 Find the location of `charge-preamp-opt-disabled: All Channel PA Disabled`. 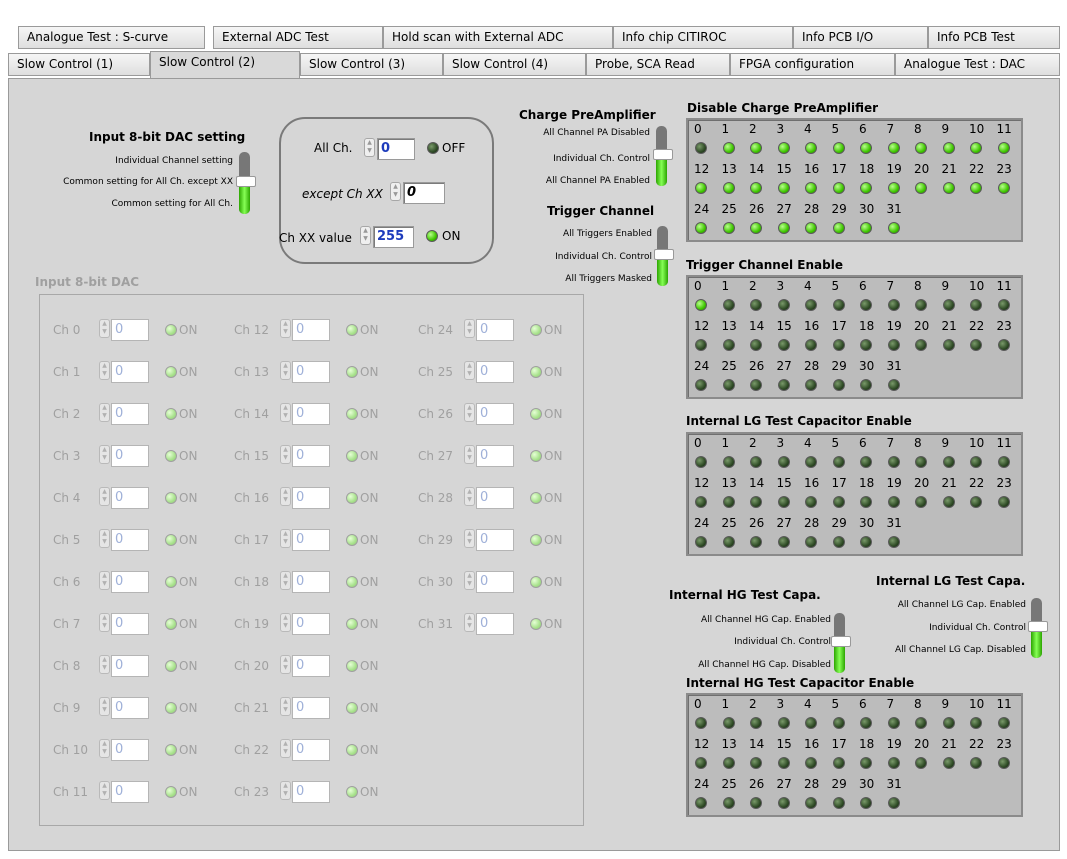

charge-preamp-opt-disabled: All Channel PA Disabled is located at coordinates (596, 133).